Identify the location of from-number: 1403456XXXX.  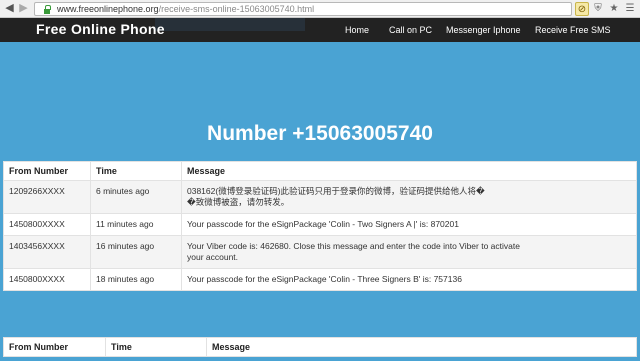
(47, 252).